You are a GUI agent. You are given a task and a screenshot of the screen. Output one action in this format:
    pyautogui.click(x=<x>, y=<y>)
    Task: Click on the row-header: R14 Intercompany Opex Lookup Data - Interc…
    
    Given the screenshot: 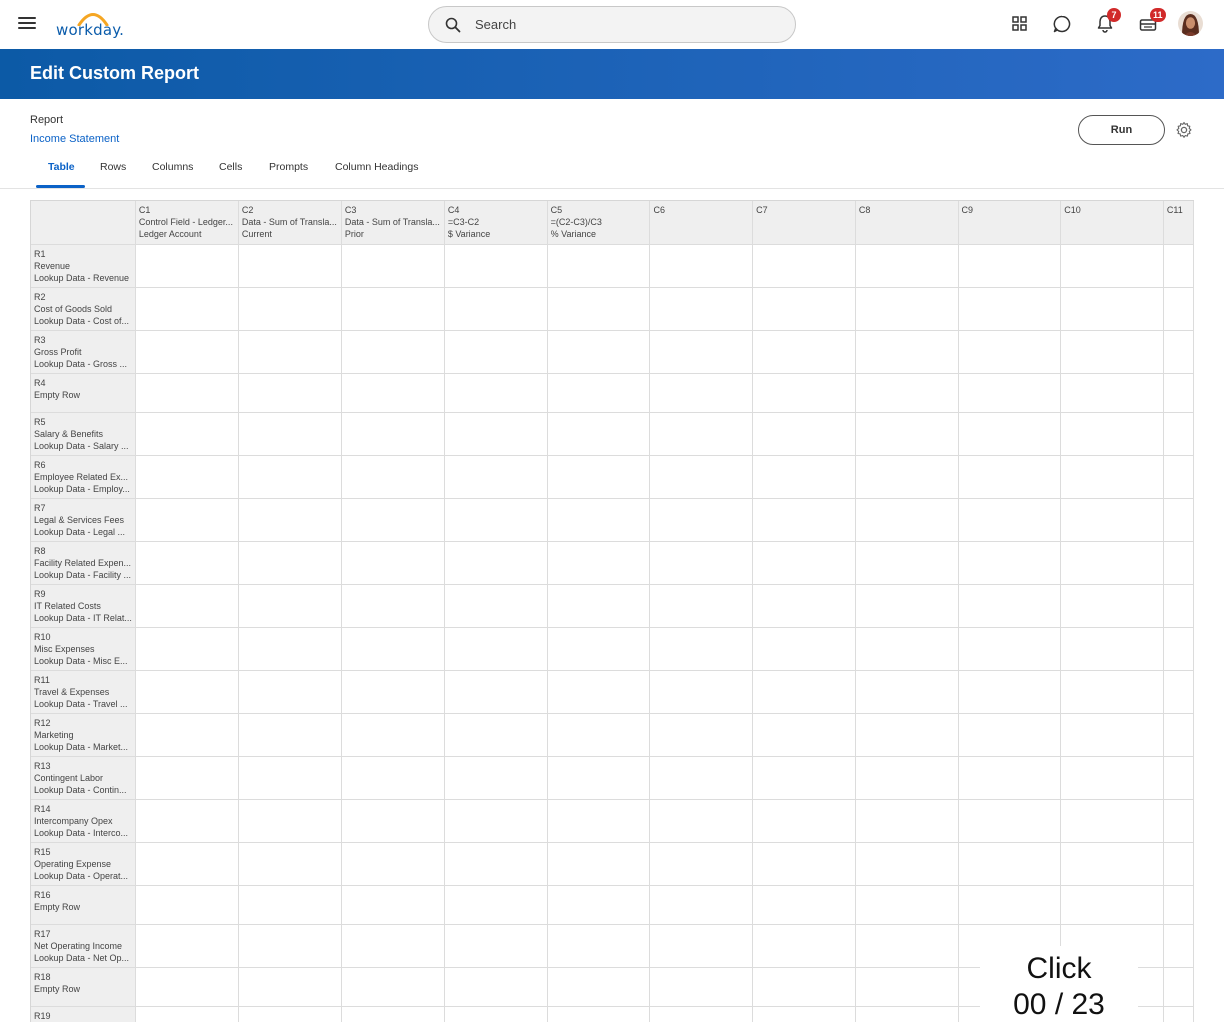 What is the action you would take?
    pyautogui.click(x=83, y=821)
    